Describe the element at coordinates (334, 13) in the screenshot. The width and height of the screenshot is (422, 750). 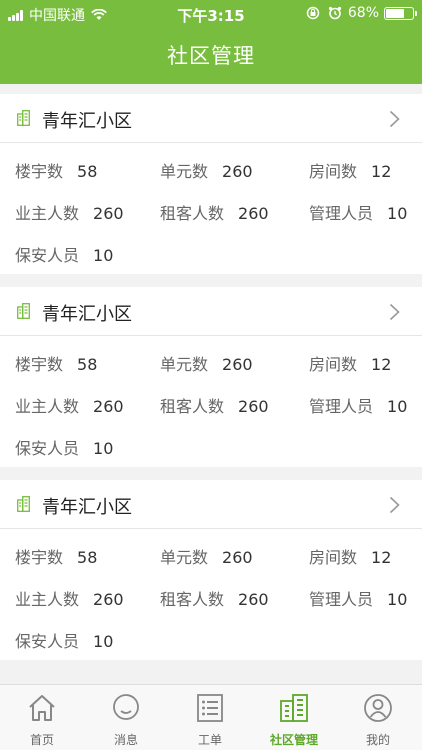
I see `alarm-icon` at that location.